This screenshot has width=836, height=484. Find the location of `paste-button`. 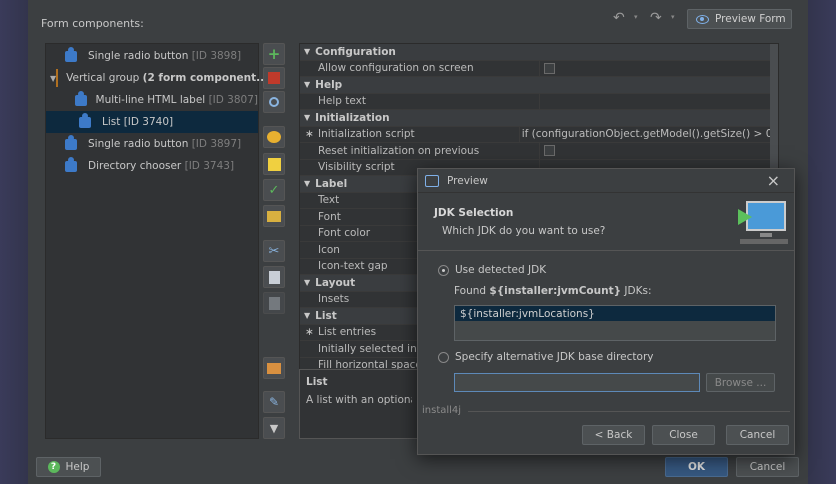

paste-button is located at coordinates (274, 303).